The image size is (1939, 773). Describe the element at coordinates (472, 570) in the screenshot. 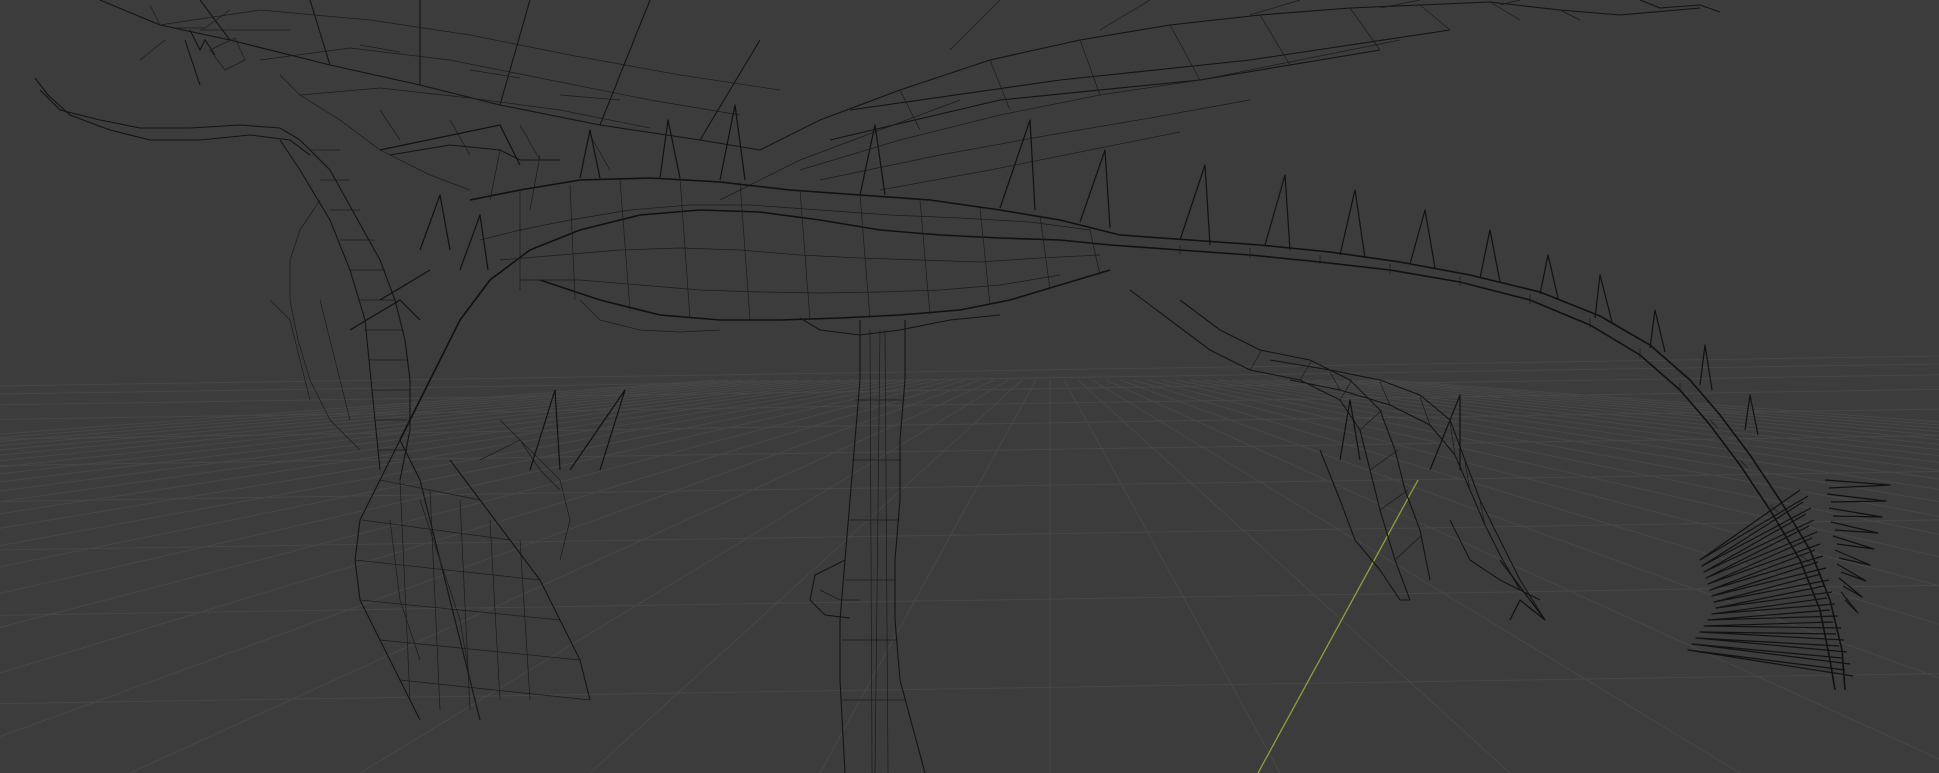

I see `dragon-head` at that location.